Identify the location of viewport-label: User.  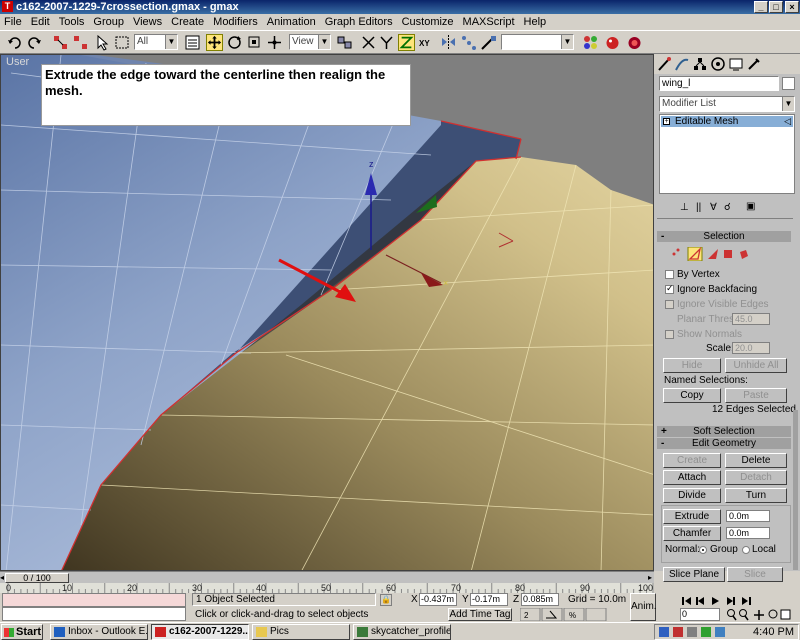
(17, 62).